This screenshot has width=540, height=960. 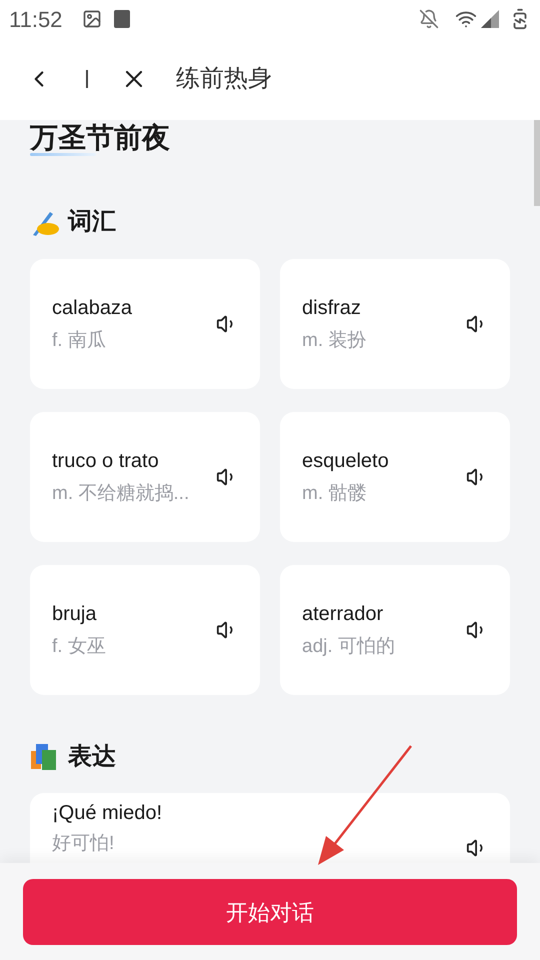 What do you see at coordinates (63, 154) in the screenshot?
I see `underline-highlight` at bounding box center [63, 154].